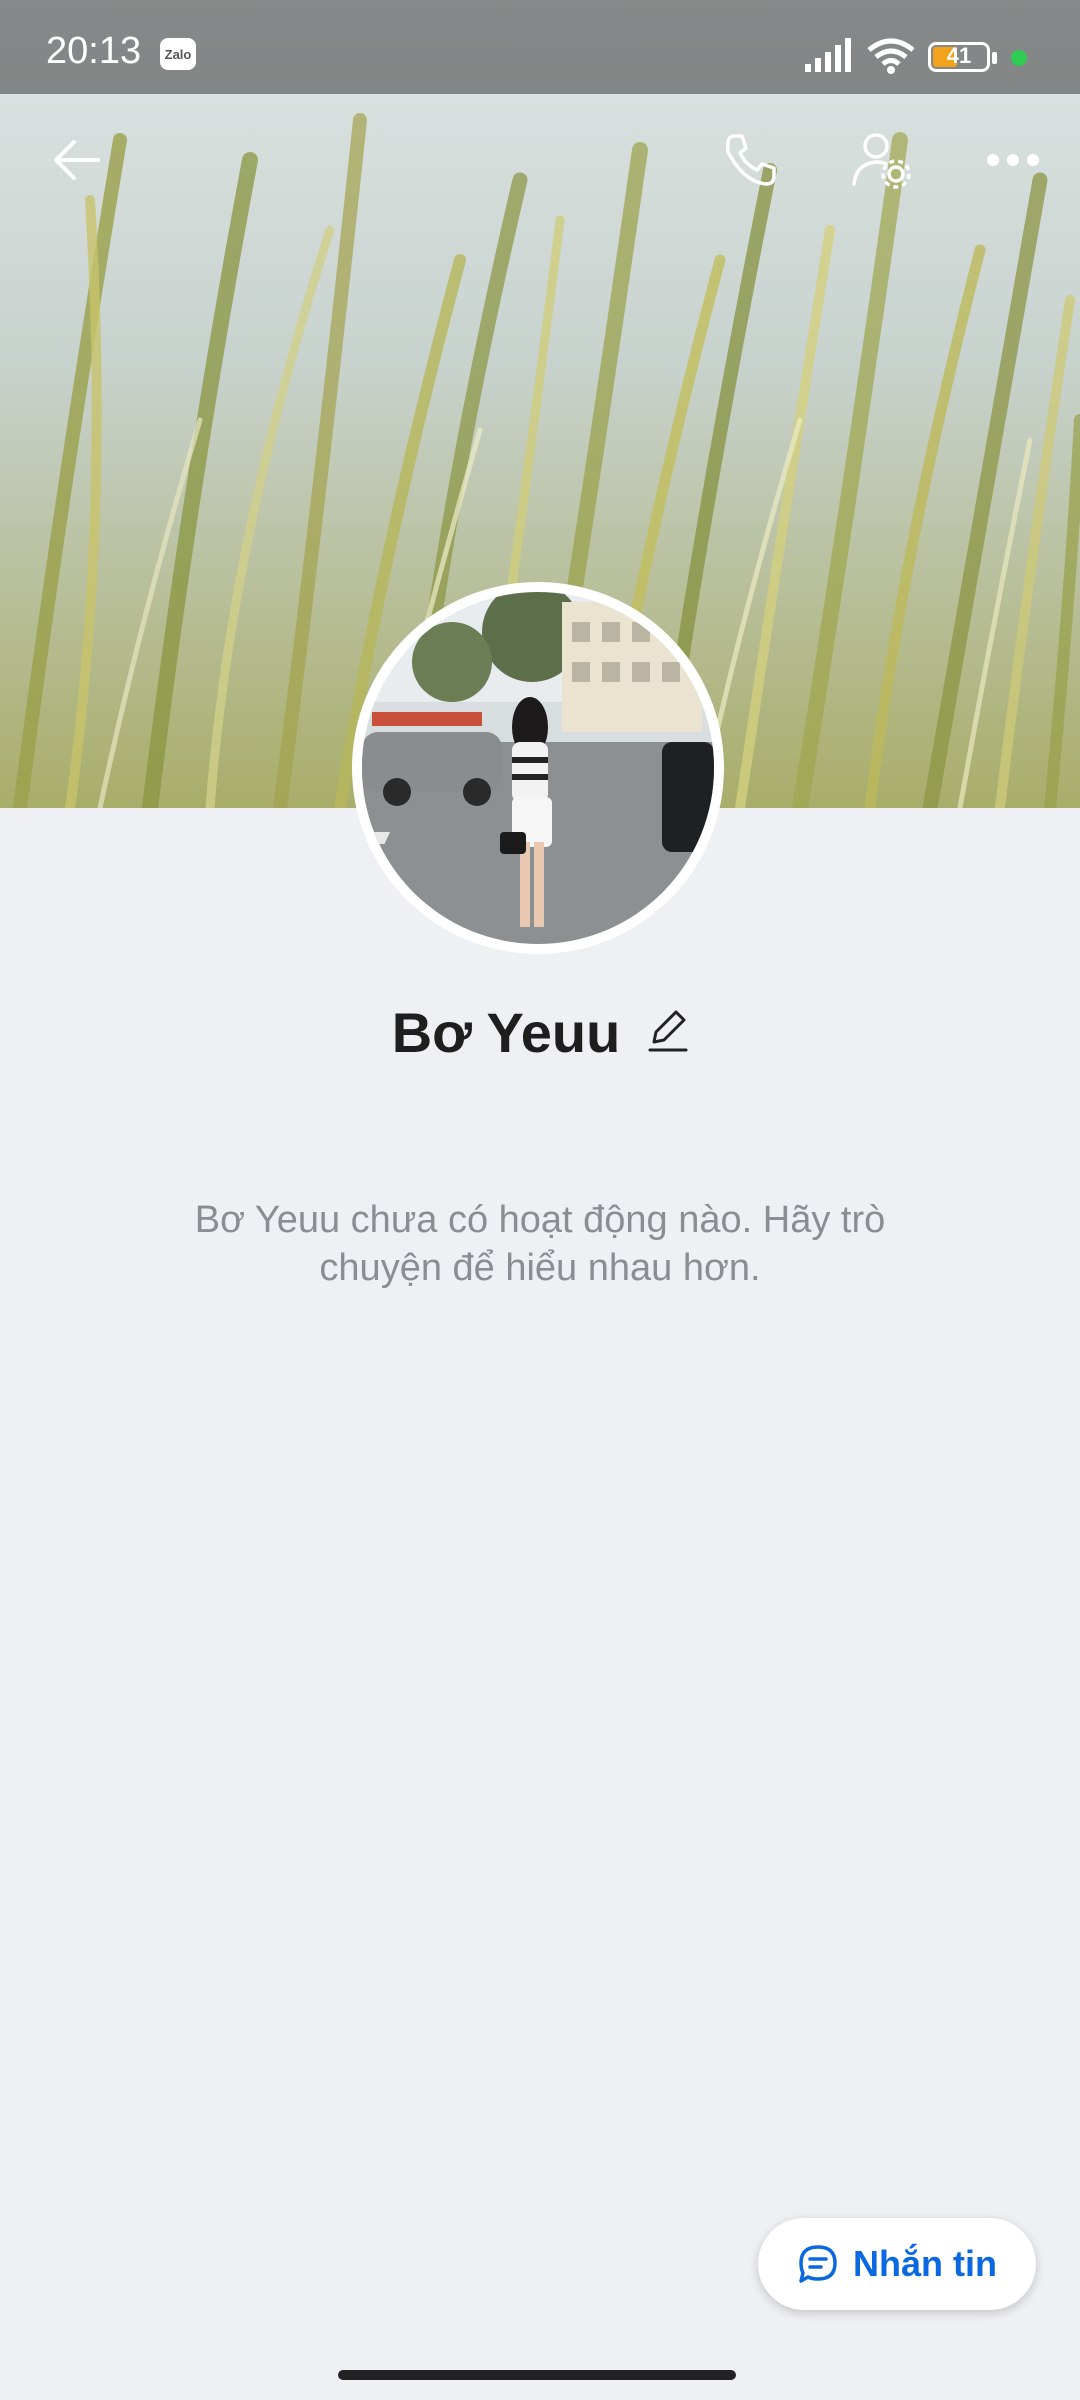 The image size is (1080, 2400). What do you see at coordinates (818, 2264) in the screenshot?
I see `chat-bubble-icon` at bounding box center [818, 2264].